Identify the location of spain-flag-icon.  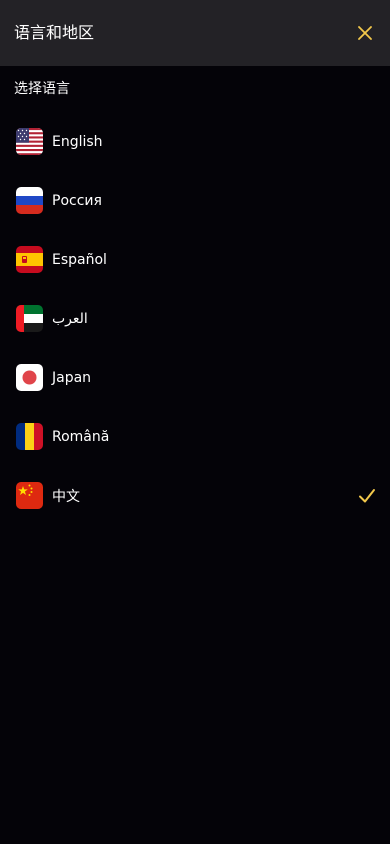
(29, 259).